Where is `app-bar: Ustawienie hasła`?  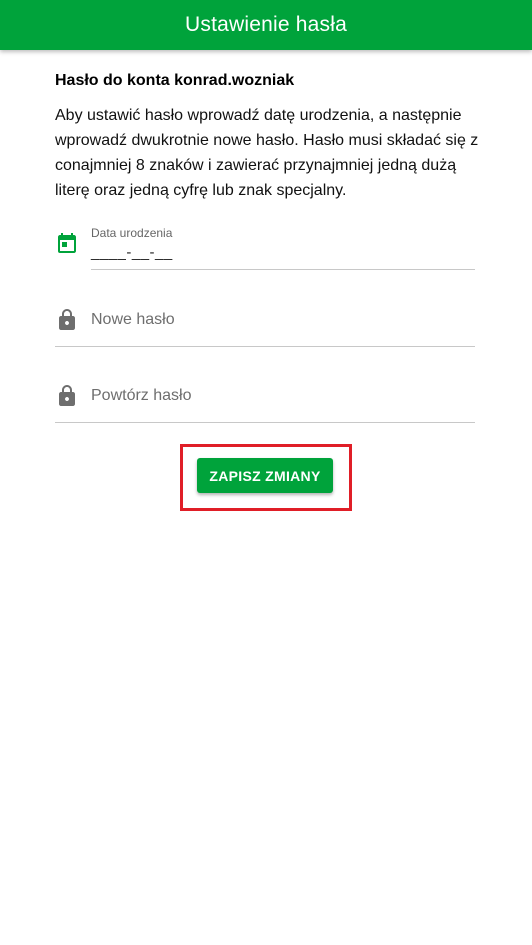 app-bar: Ustawienie hasła is located at coordinates (266, 25).